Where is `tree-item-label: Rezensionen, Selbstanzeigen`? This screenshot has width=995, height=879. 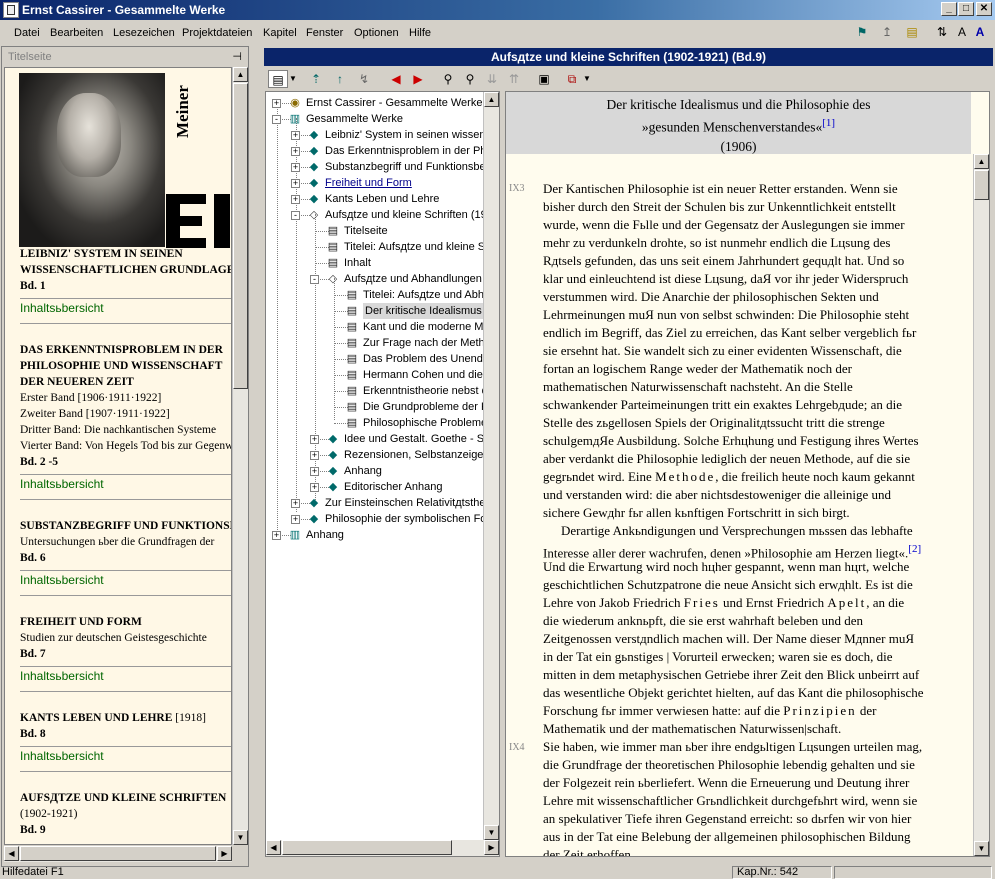 tree-item-label: Rezensionen, Selbstanzeigen is located at coordinates (417, 455).